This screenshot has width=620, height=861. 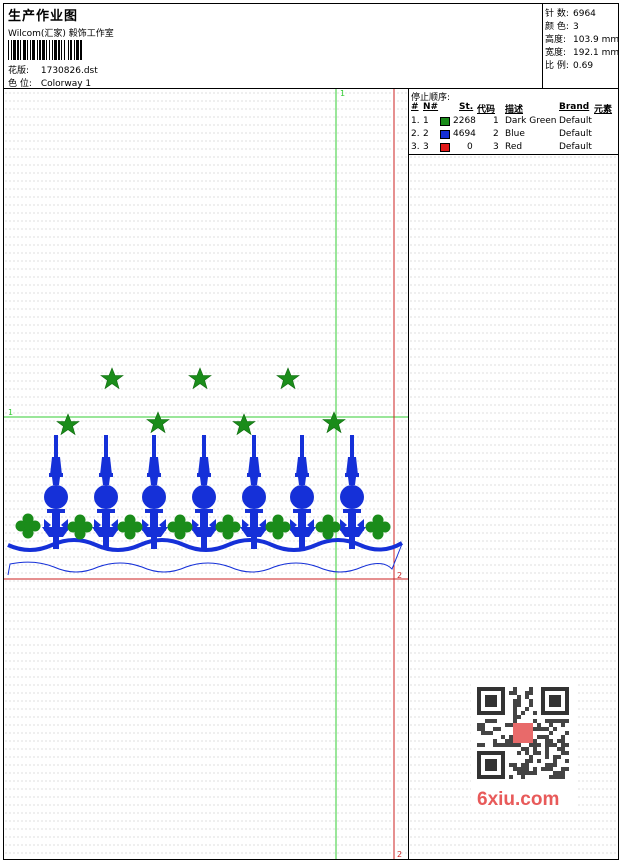 I want to click on row-num: 2., so click(x=415, y=134).